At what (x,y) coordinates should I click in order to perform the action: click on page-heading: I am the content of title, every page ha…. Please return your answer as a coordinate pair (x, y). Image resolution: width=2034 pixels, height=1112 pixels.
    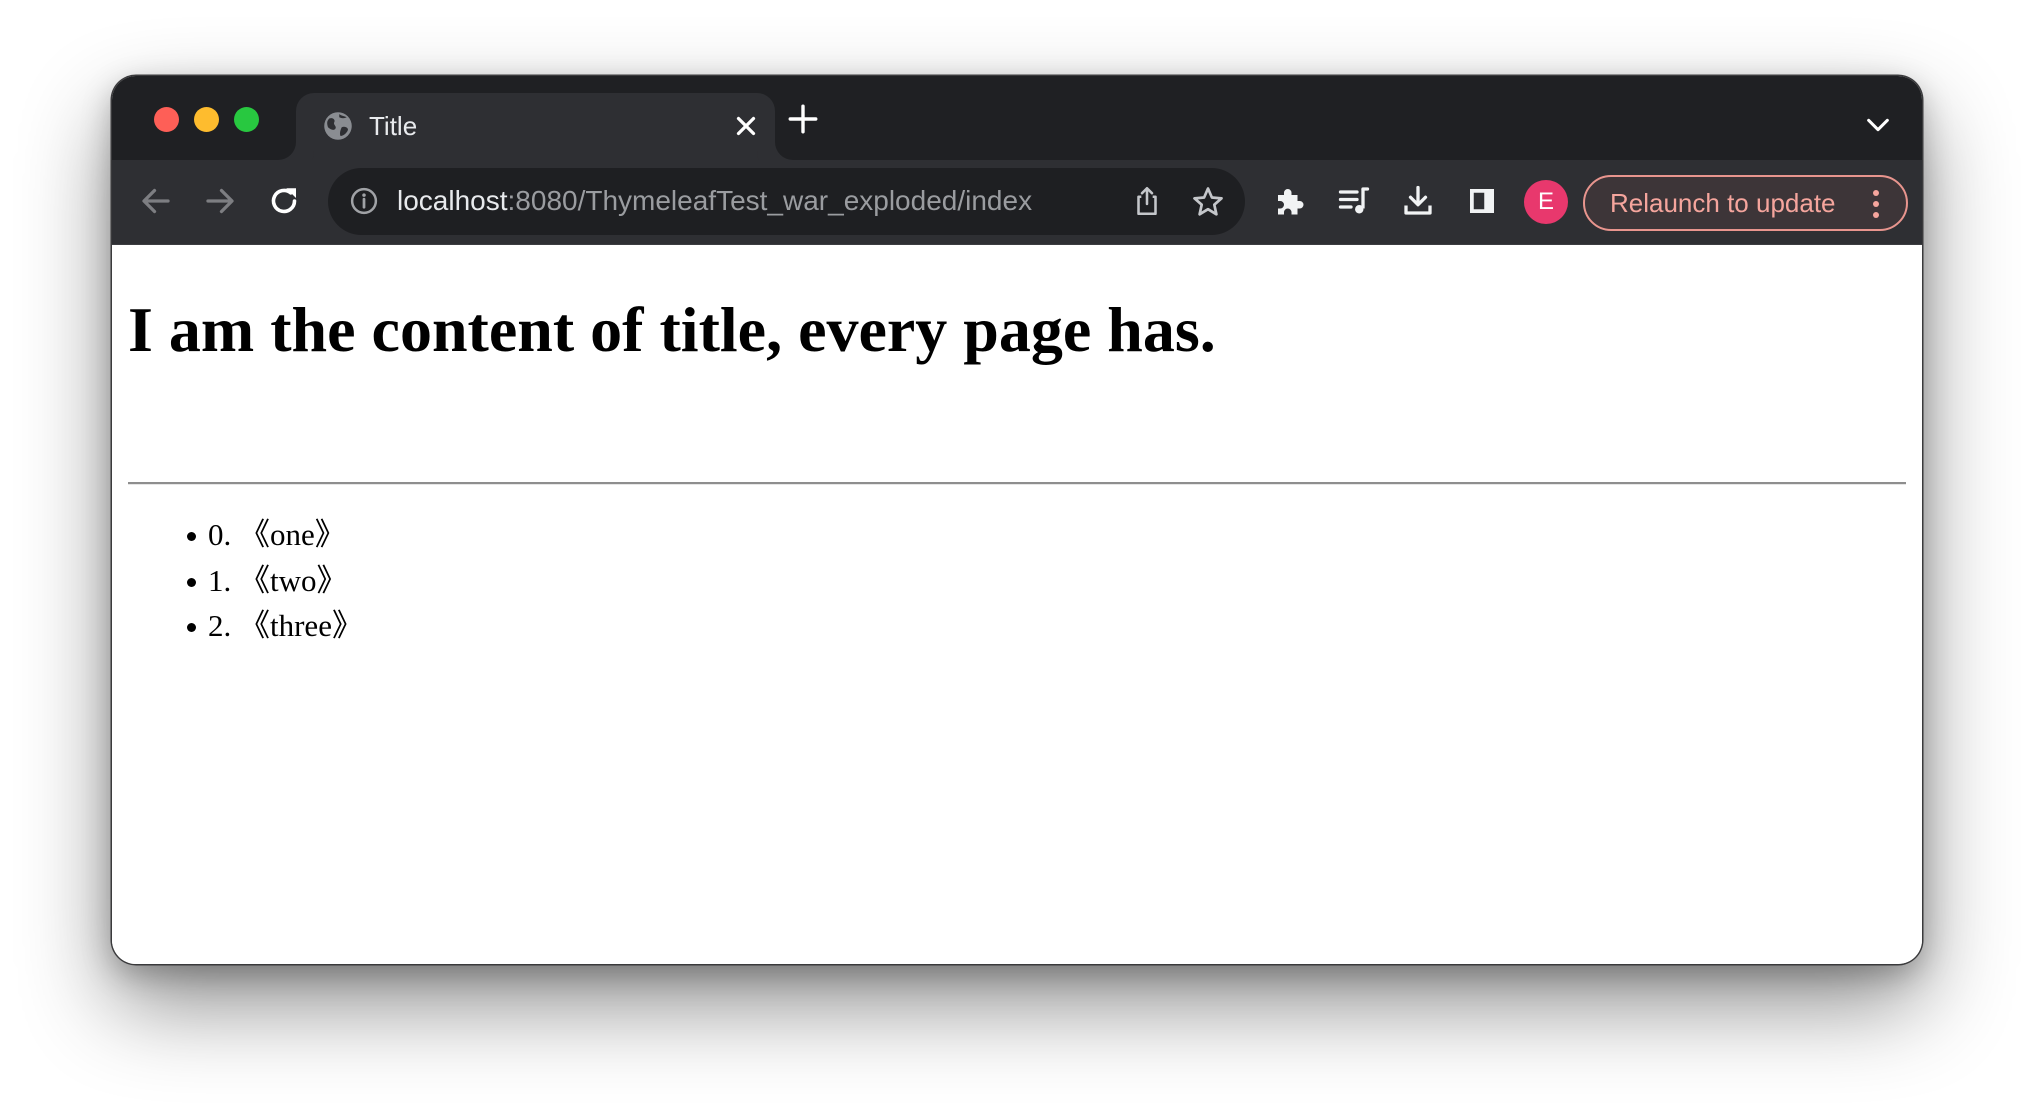
    Looking at the image, I should click on (672, 329).